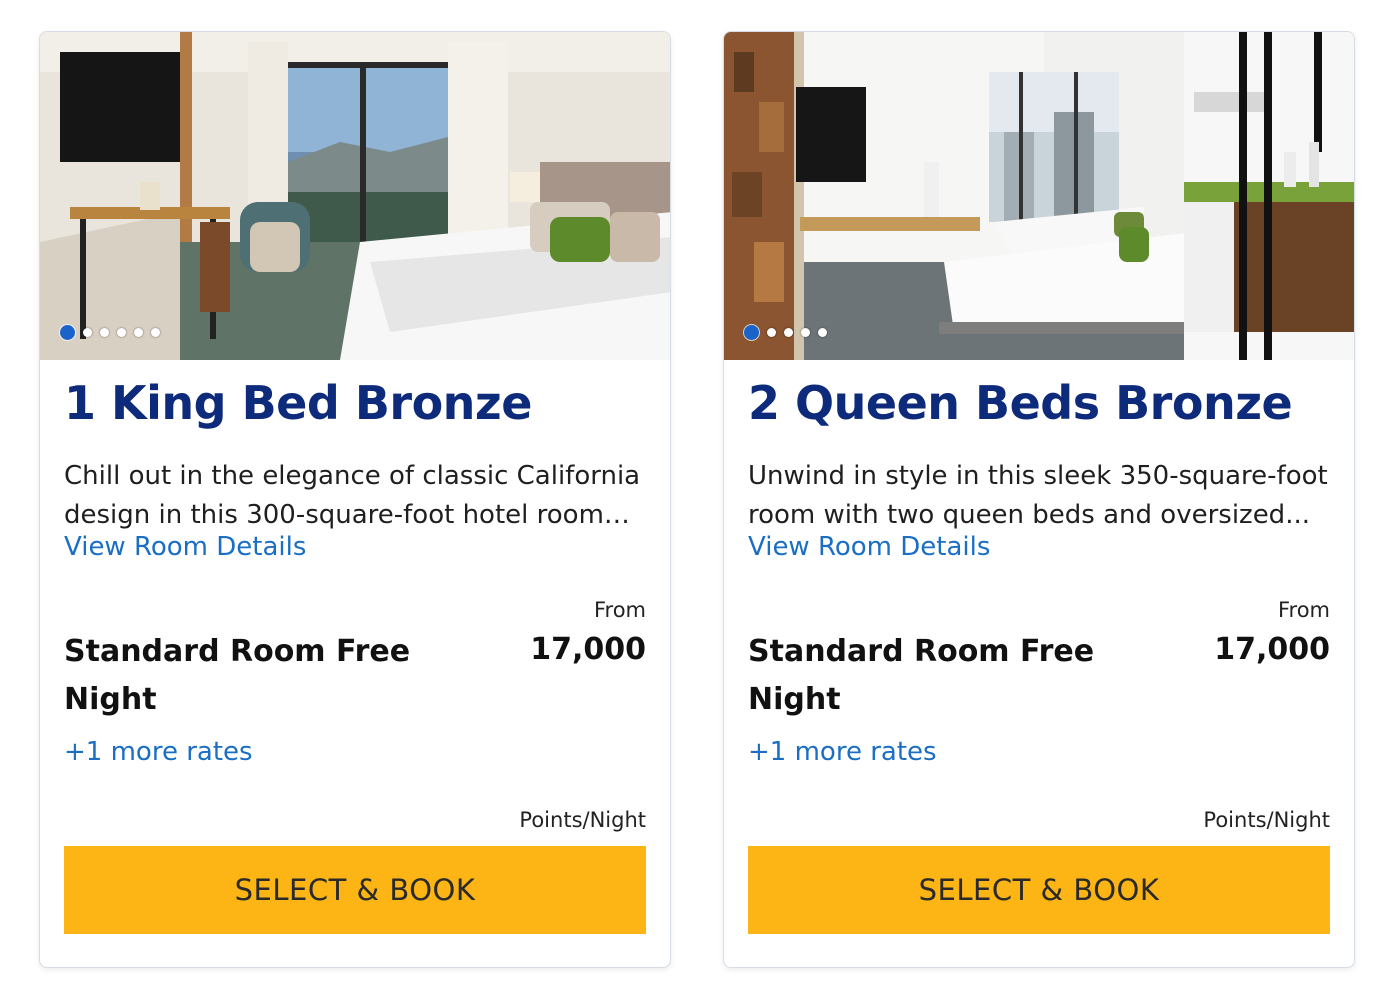 This screenshot has width=1388, height=990. I want to click on room-title: 2 Queen Beds Bronze, so click(1020, 403).